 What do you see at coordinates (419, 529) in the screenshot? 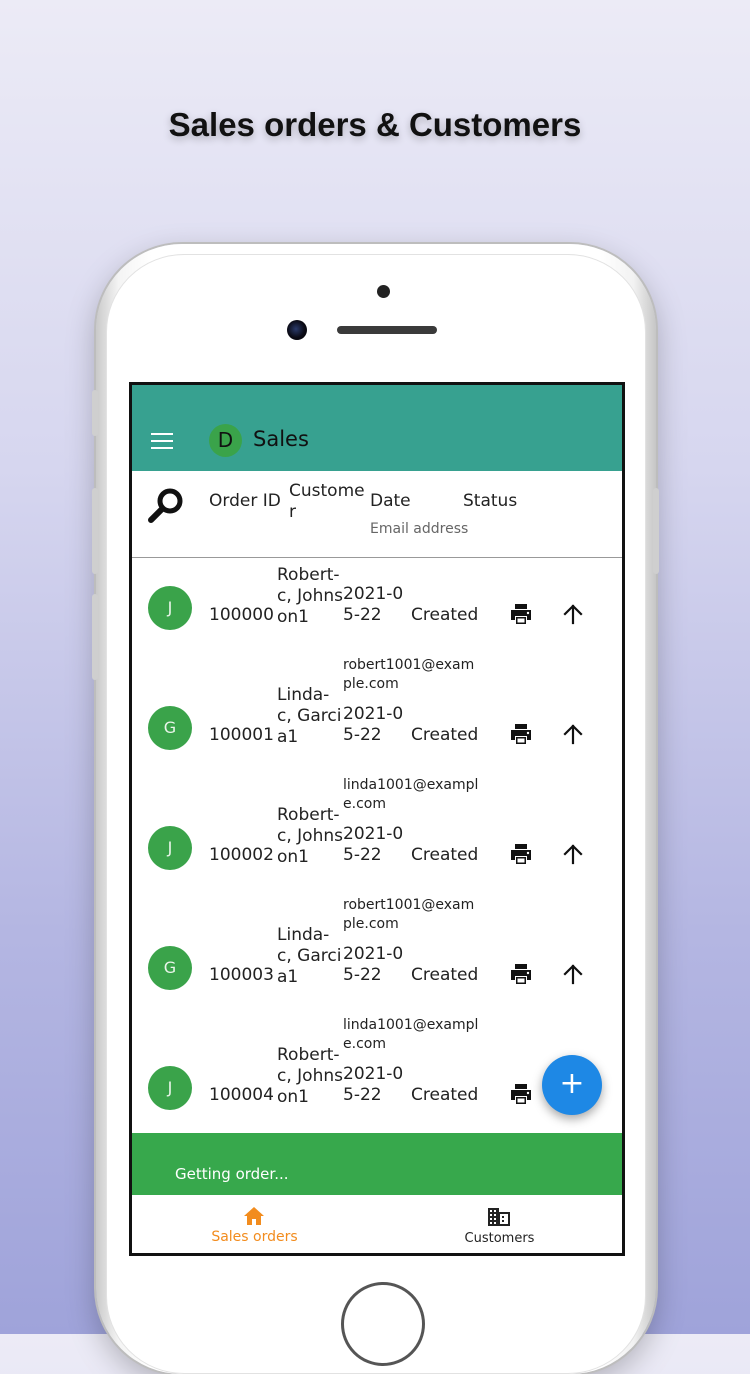
I see `header-email: Email address` at bounding box center [419, 529].